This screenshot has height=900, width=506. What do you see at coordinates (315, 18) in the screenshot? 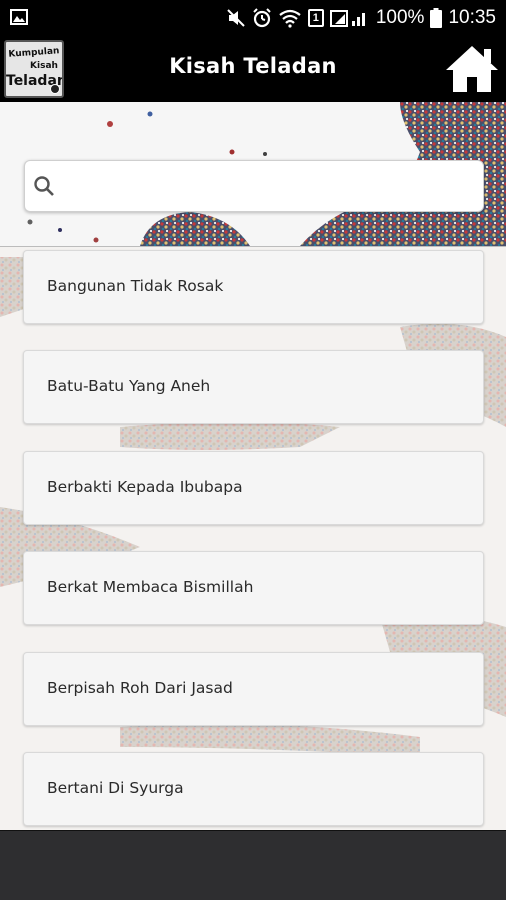
I see `sim-icon: 1` at bounding box center [315, 18].